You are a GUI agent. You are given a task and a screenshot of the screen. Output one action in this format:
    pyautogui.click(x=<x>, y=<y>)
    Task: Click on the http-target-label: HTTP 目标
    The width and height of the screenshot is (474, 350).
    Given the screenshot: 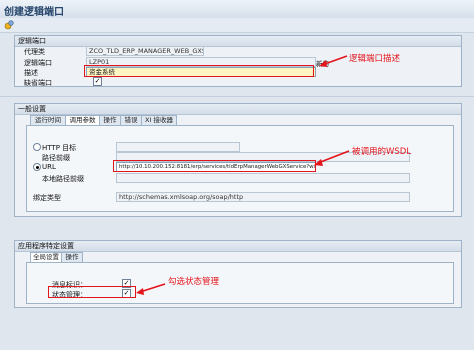 What is the action you would take?
    pyautogui.click(x=59, y=148)
    